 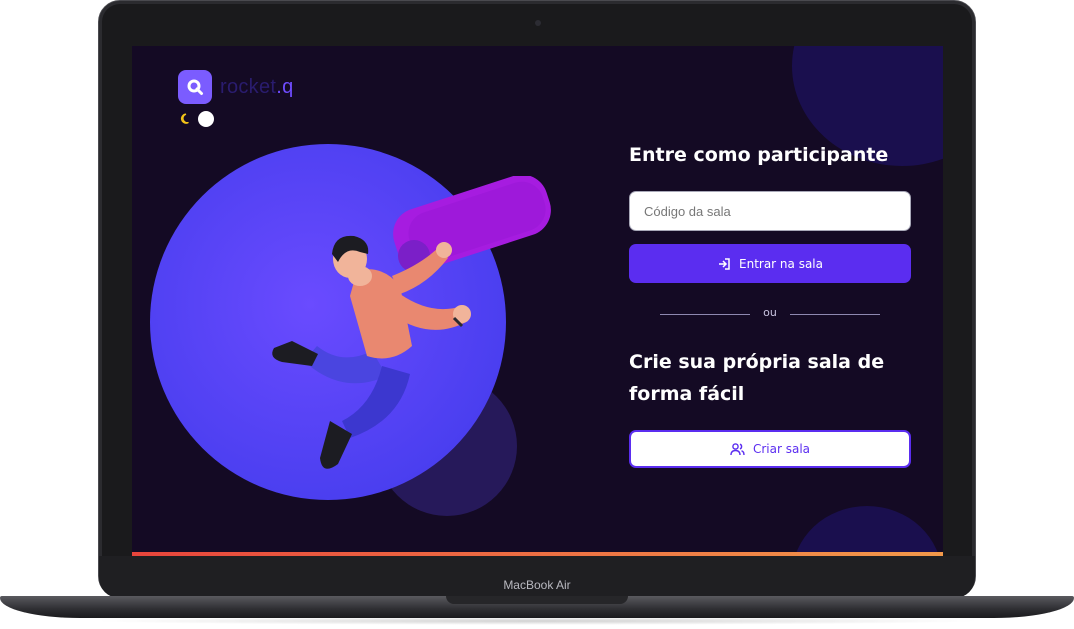 I want to click on theme-toggle, so click(x=198, y=119).